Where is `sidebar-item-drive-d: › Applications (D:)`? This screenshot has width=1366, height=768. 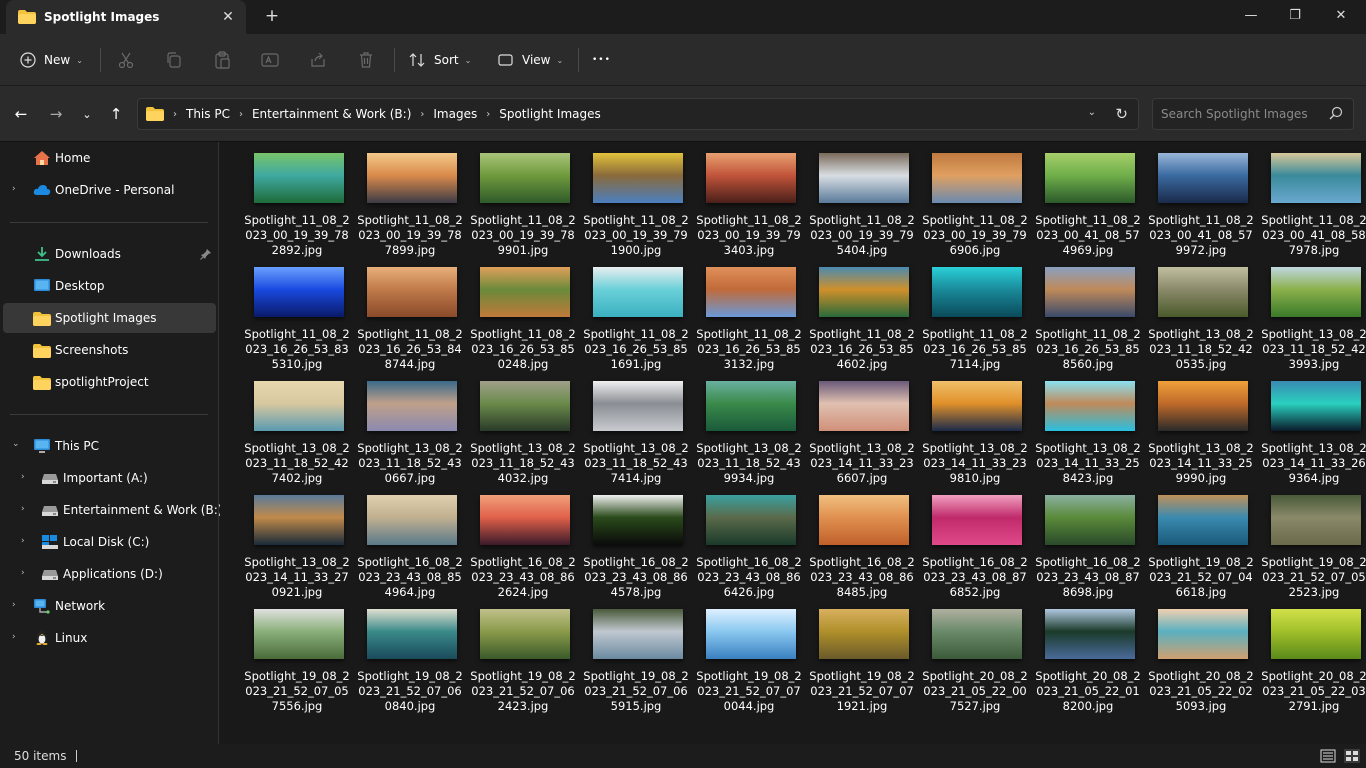 sidebar-item-drive-d: › Applications (D:) is located at coordinates (109, 574).